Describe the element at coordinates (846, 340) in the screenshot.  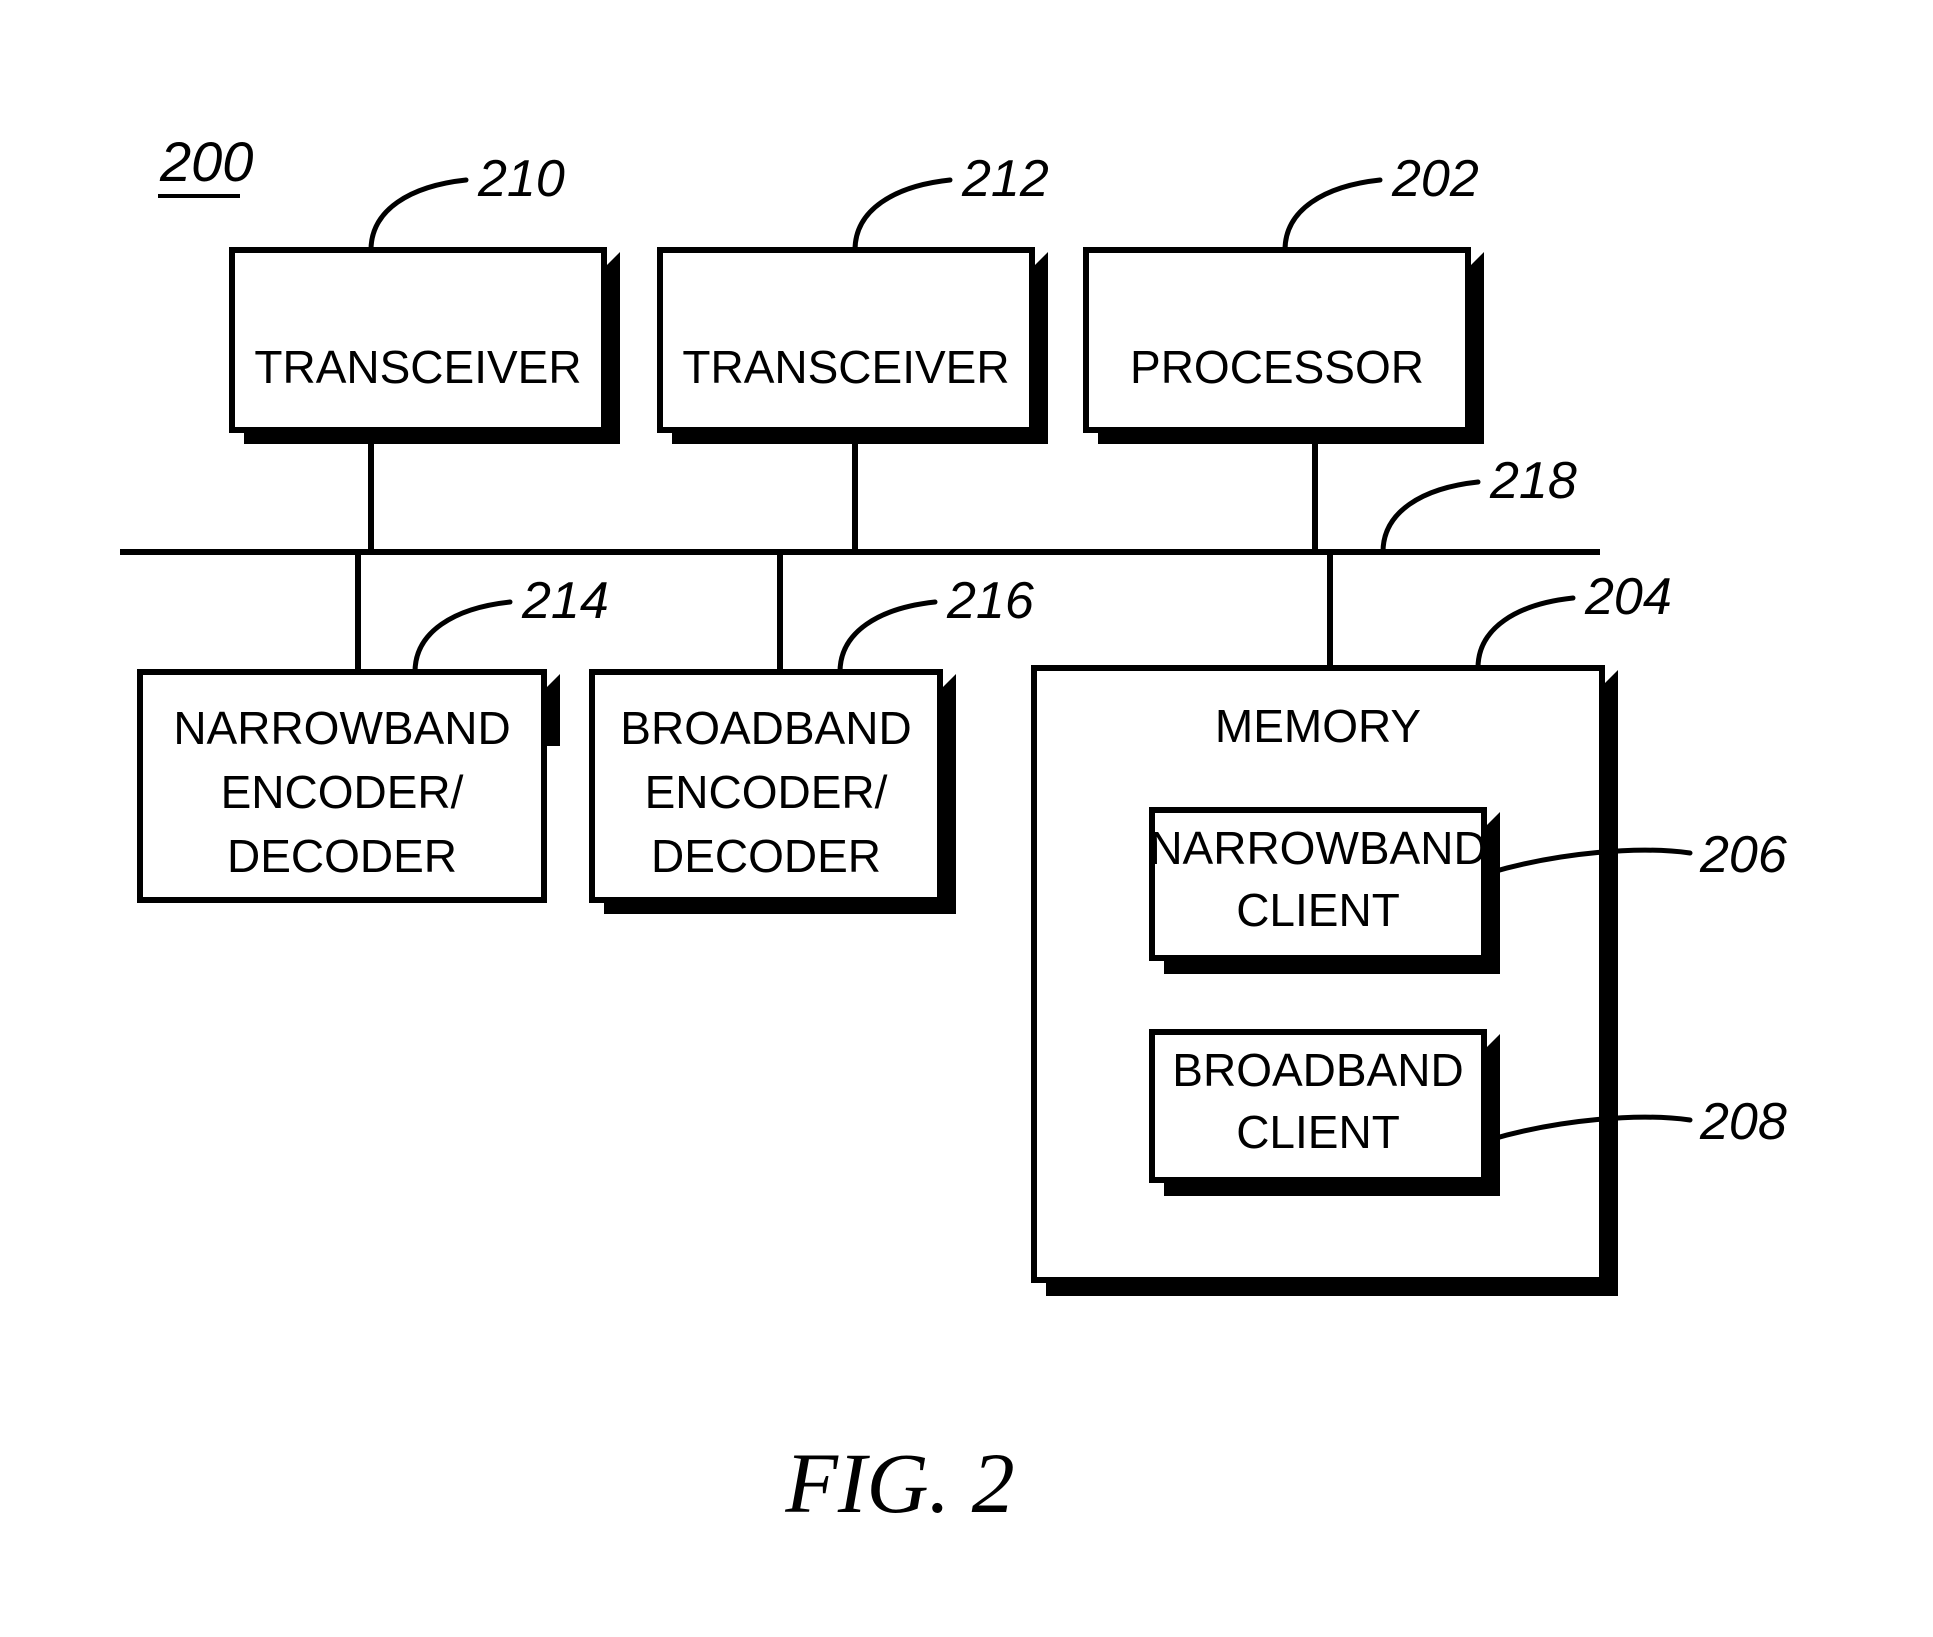
I see `block-transceiver-2-body` at that location.